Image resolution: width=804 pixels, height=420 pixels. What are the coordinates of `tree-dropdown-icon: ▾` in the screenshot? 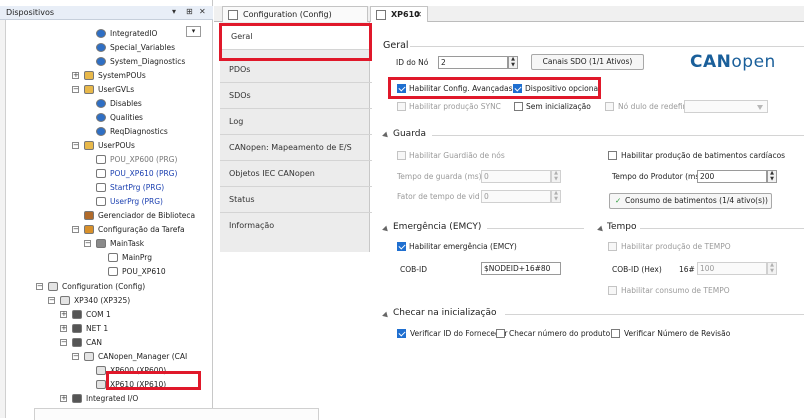 It's located at (193, 31).